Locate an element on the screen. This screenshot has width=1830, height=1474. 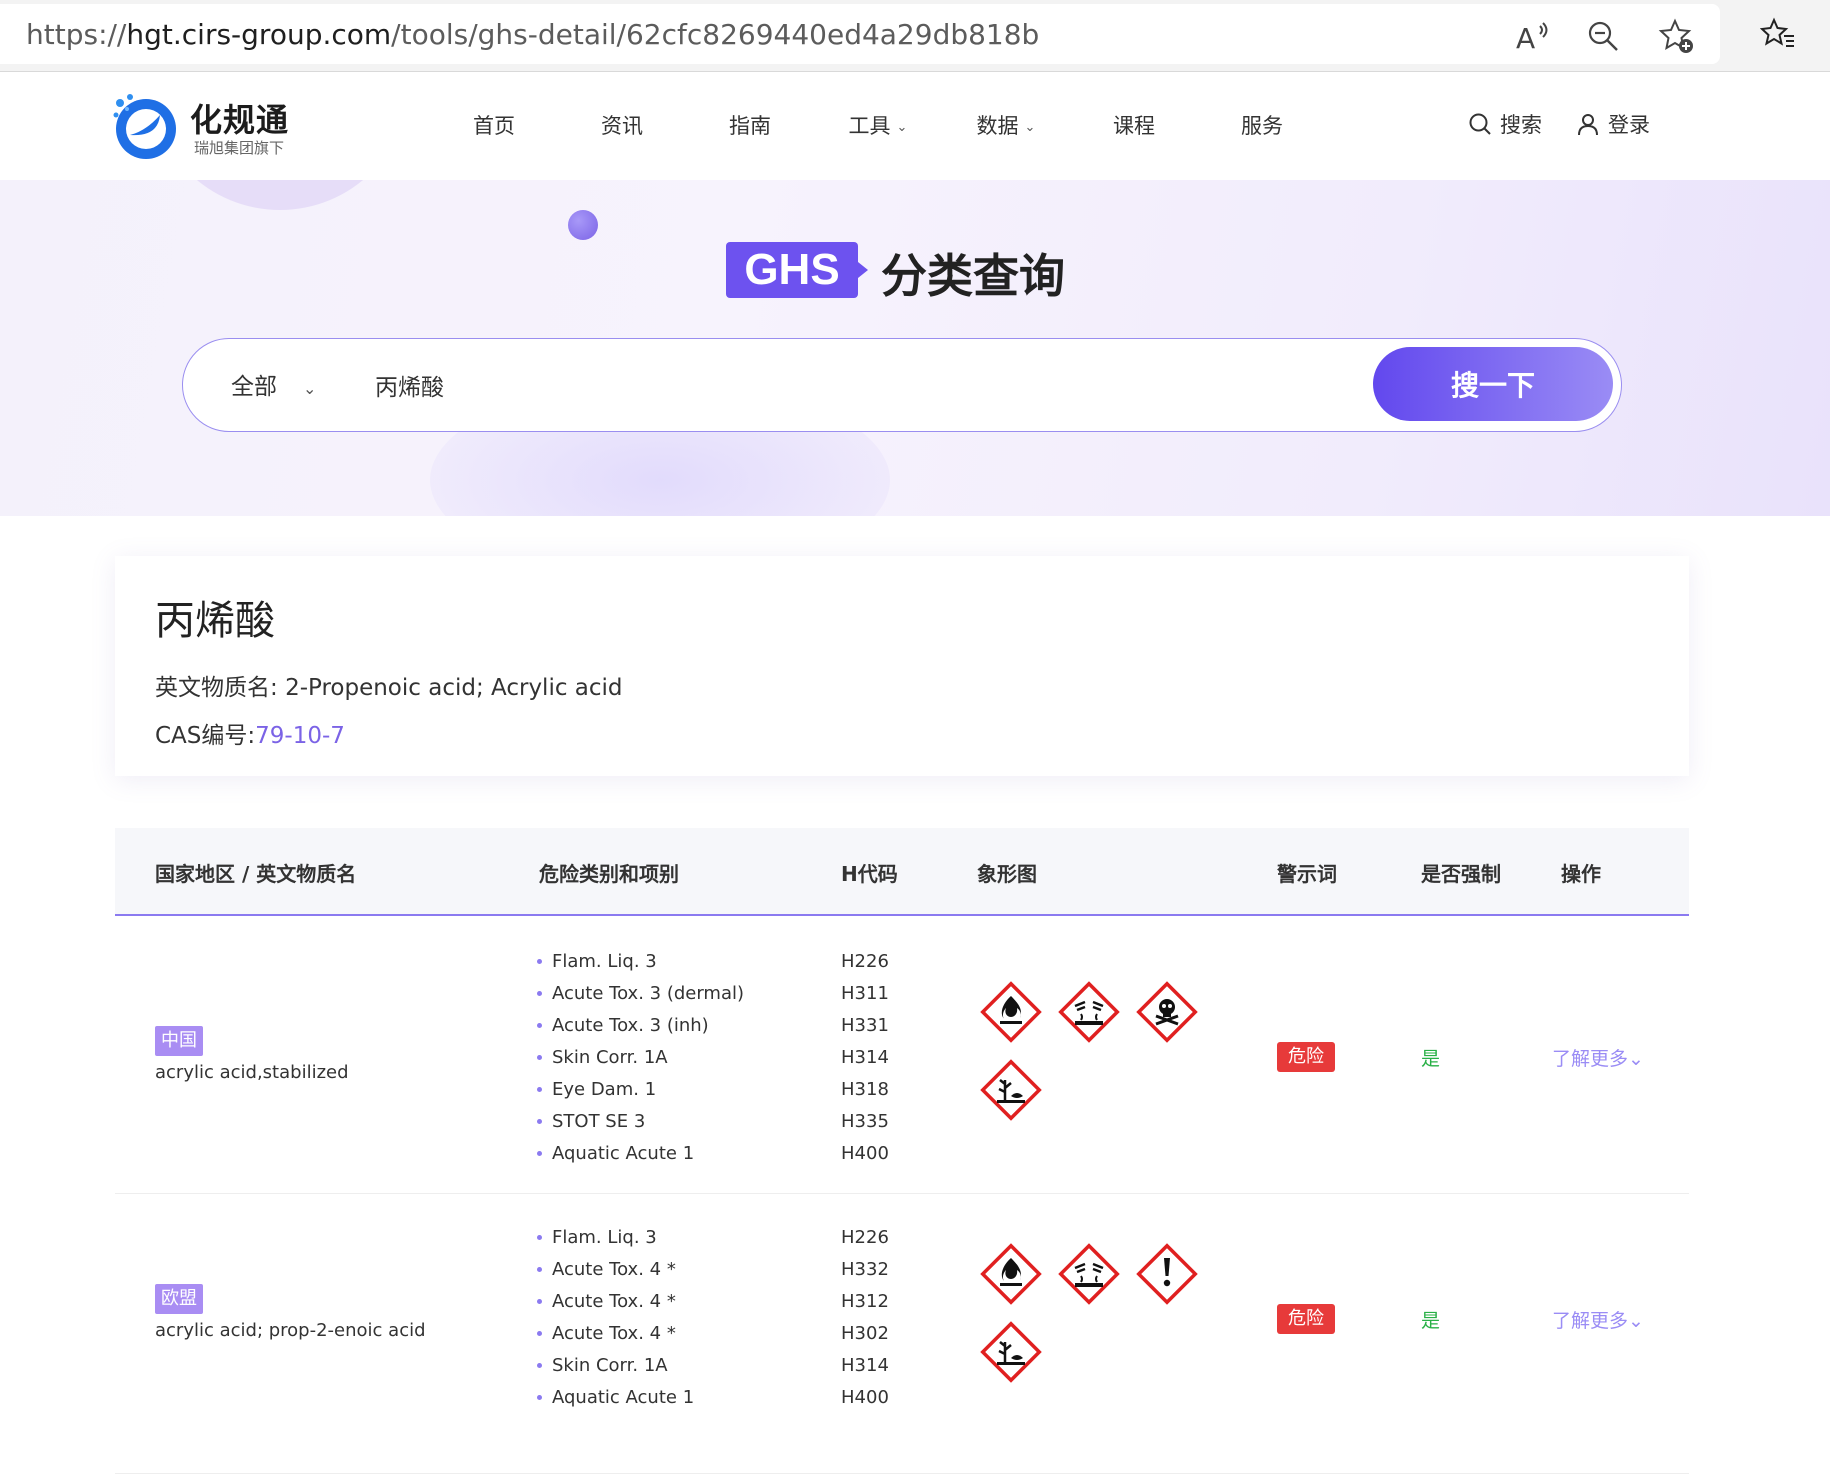
add-favorite-icon is located at coordinates (1676, 36).